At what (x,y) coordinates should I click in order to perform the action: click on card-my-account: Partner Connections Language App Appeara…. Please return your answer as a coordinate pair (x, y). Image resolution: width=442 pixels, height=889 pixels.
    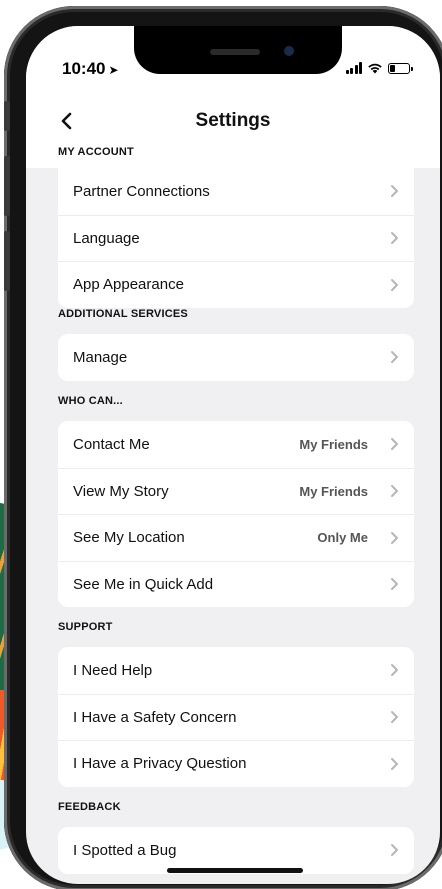
    Looking at the image, I should click on (236, 238).